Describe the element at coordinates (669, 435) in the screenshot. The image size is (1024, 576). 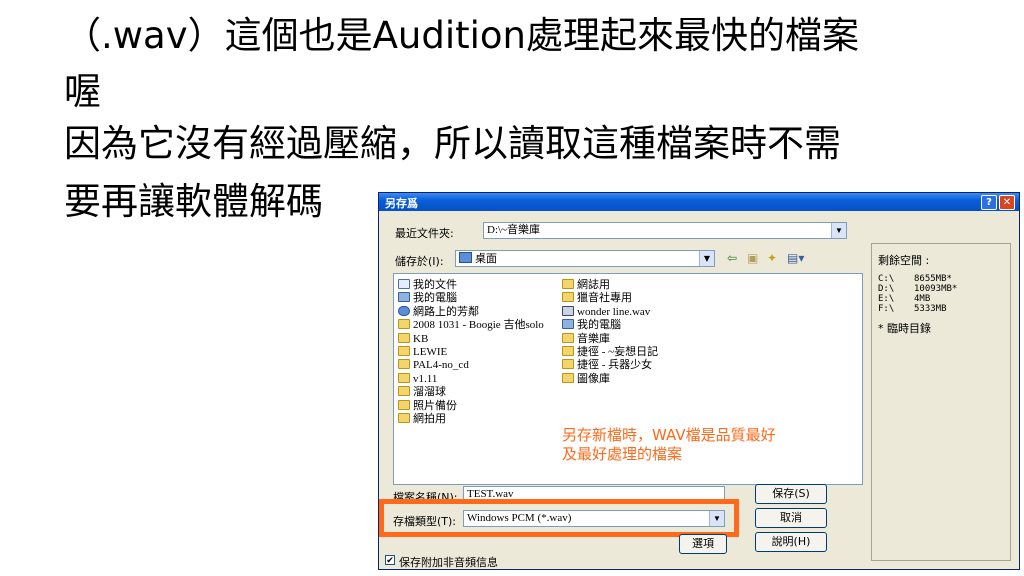
I see `annotation-line-1: 另存新檔時，WAV檔是品質最好` at that location.